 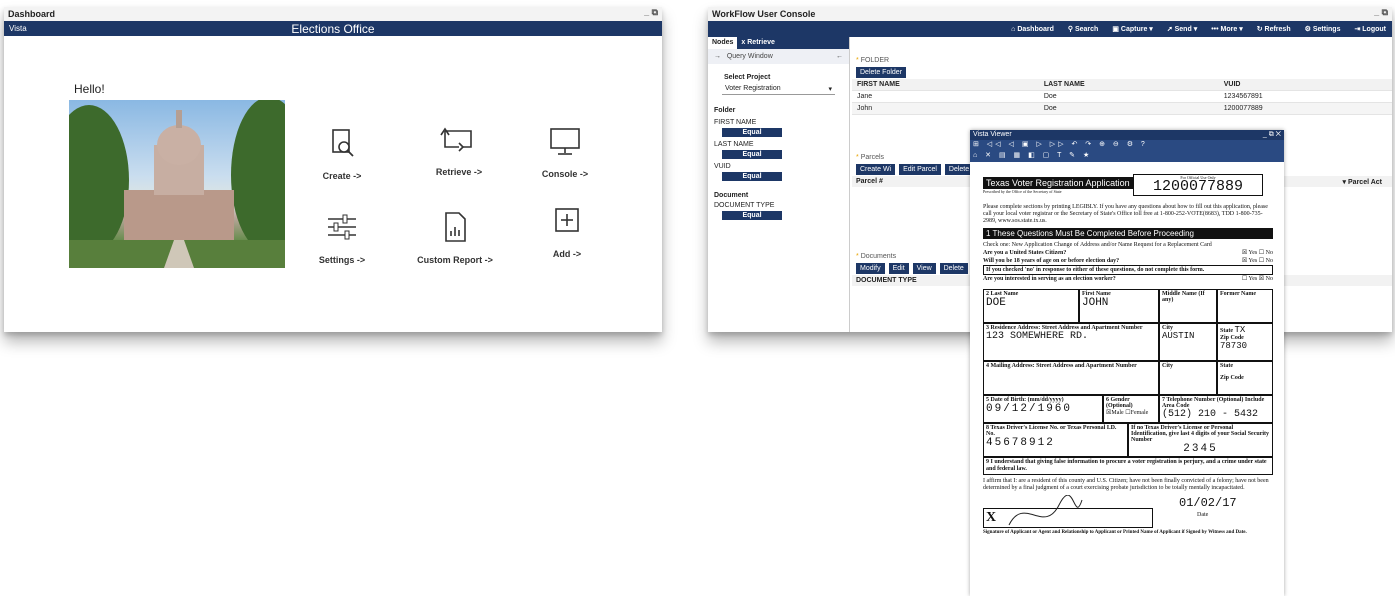 I want to click on middle-name-cell: Middle Name (If any), so click(x=1188, y=306).